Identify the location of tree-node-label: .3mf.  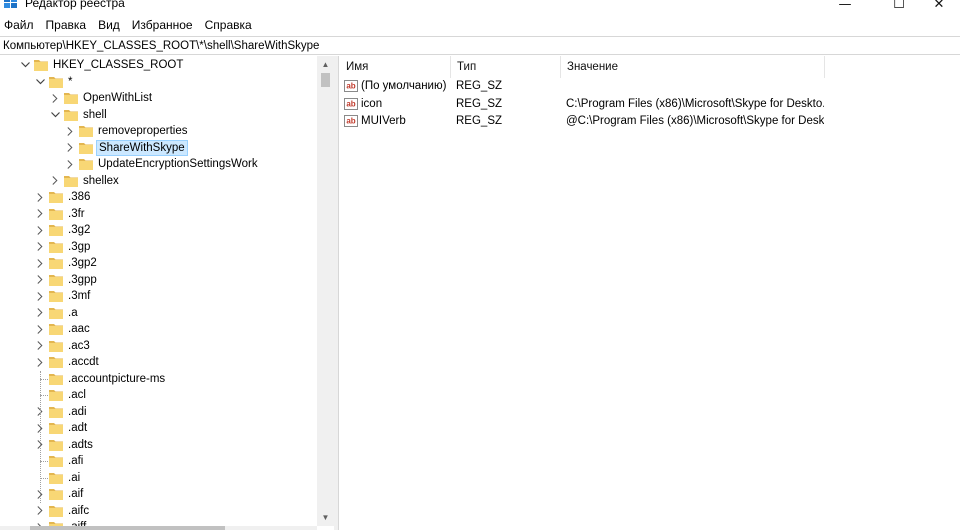
(79, 296).